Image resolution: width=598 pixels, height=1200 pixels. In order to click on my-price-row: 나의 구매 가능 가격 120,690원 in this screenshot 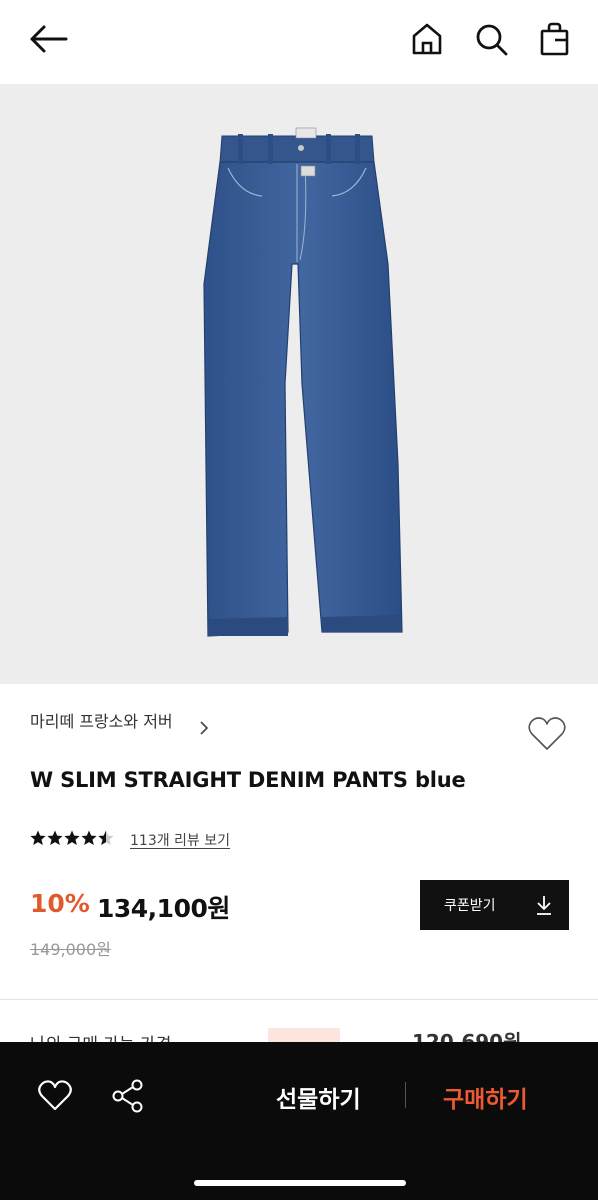, I will do `click(299, 1021)`.